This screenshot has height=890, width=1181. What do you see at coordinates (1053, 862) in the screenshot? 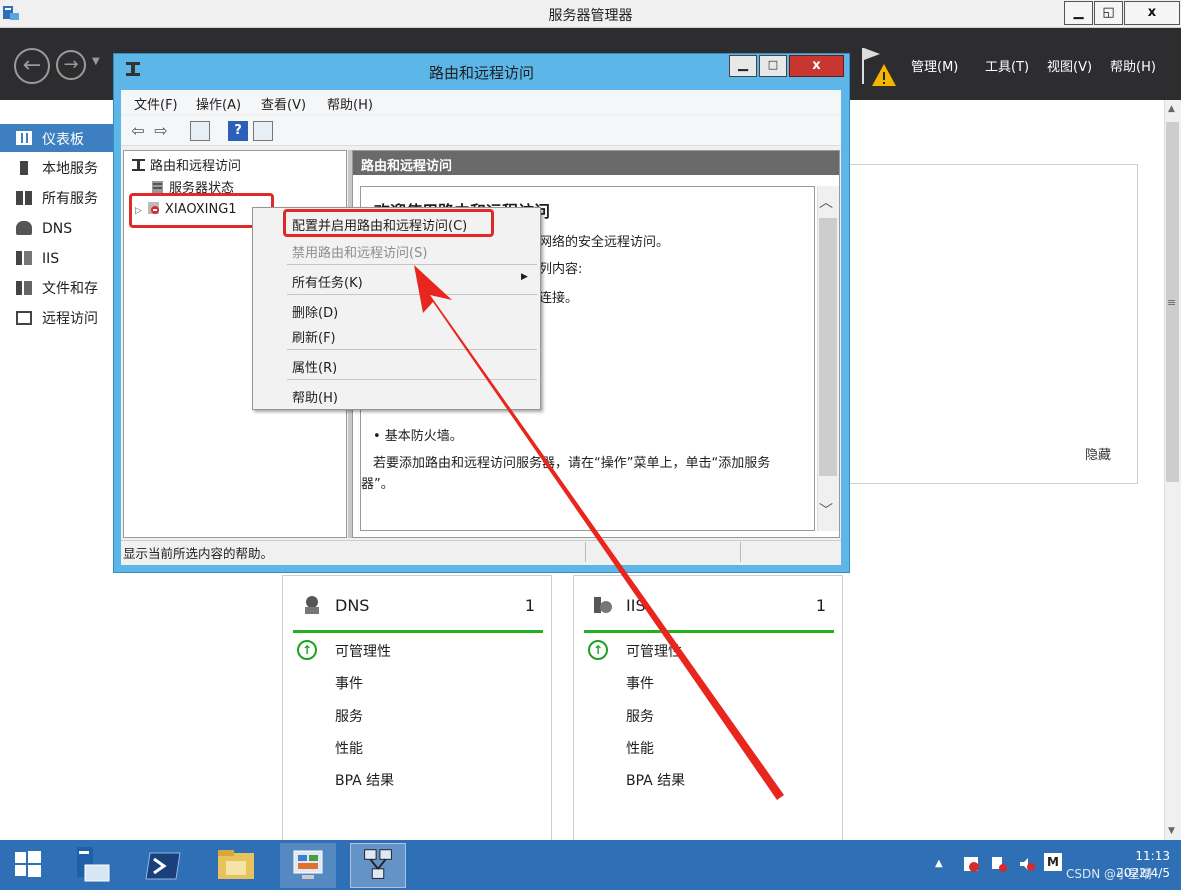
I see `input-method-icon: M` at bounding box center [1053, 862].